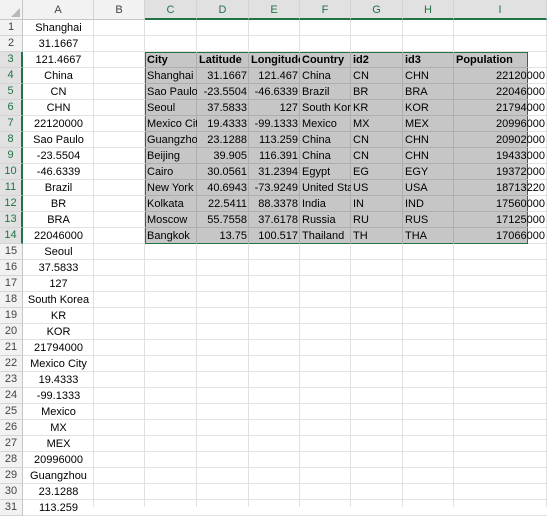  I want to click on column-header-c: C, so click(171, 10).